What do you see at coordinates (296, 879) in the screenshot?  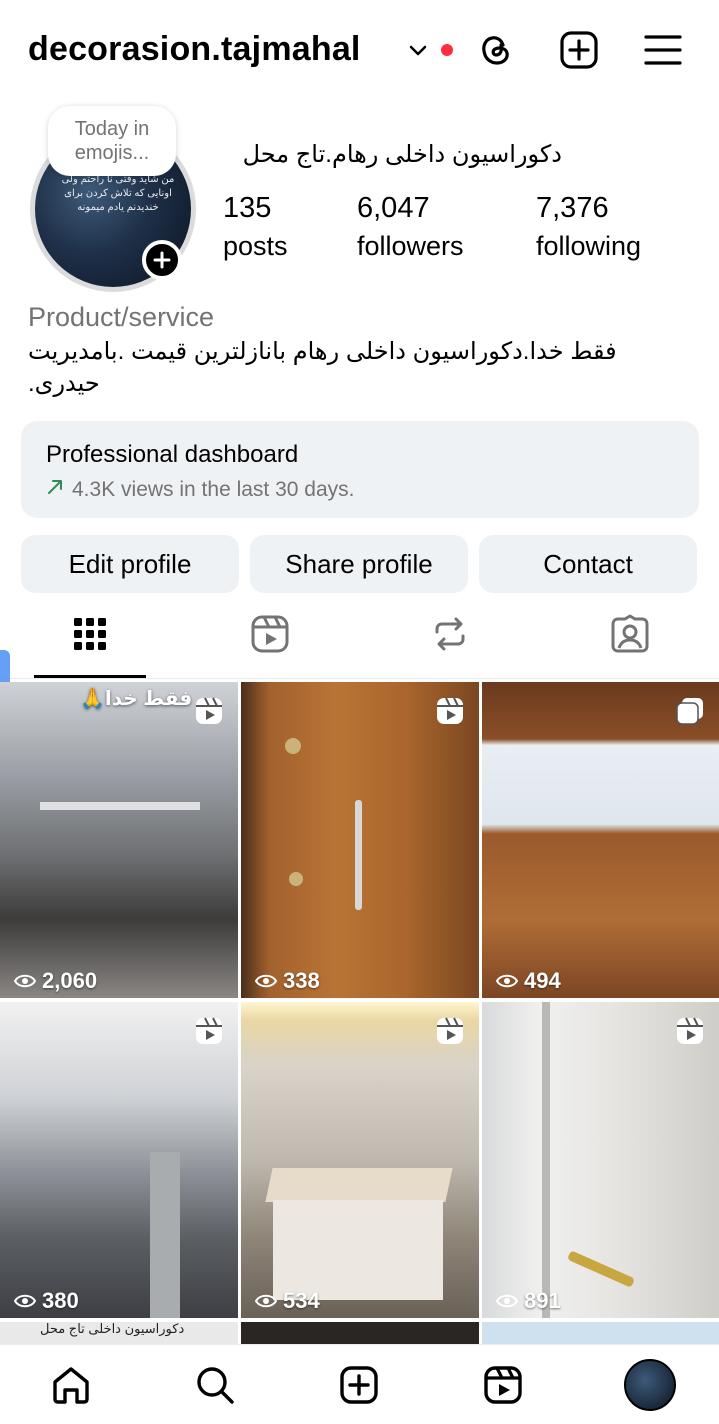 I see `door-lock-lower` at bounding box center [296, 879].